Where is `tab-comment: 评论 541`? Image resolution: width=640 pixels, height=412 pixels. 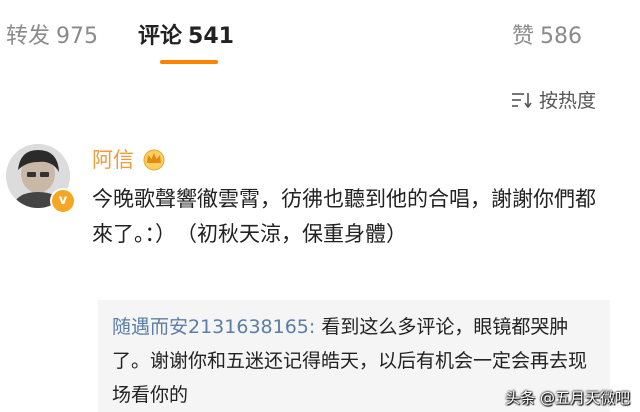
tab-comment: 评论 541 is located at coordinates (186, 34).